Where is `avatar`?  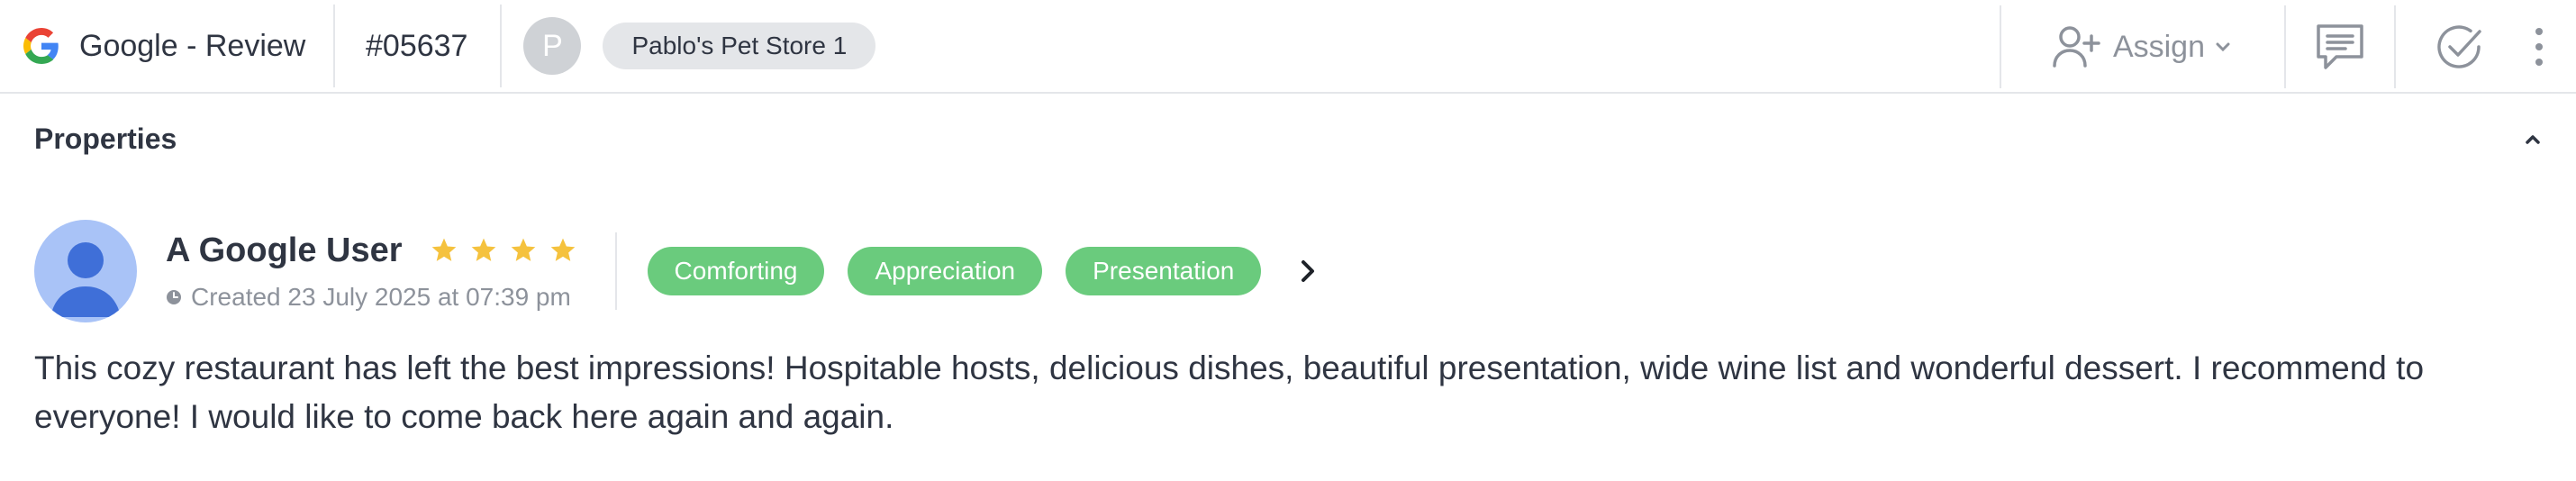
avatar is located at coordinates (85, 271).